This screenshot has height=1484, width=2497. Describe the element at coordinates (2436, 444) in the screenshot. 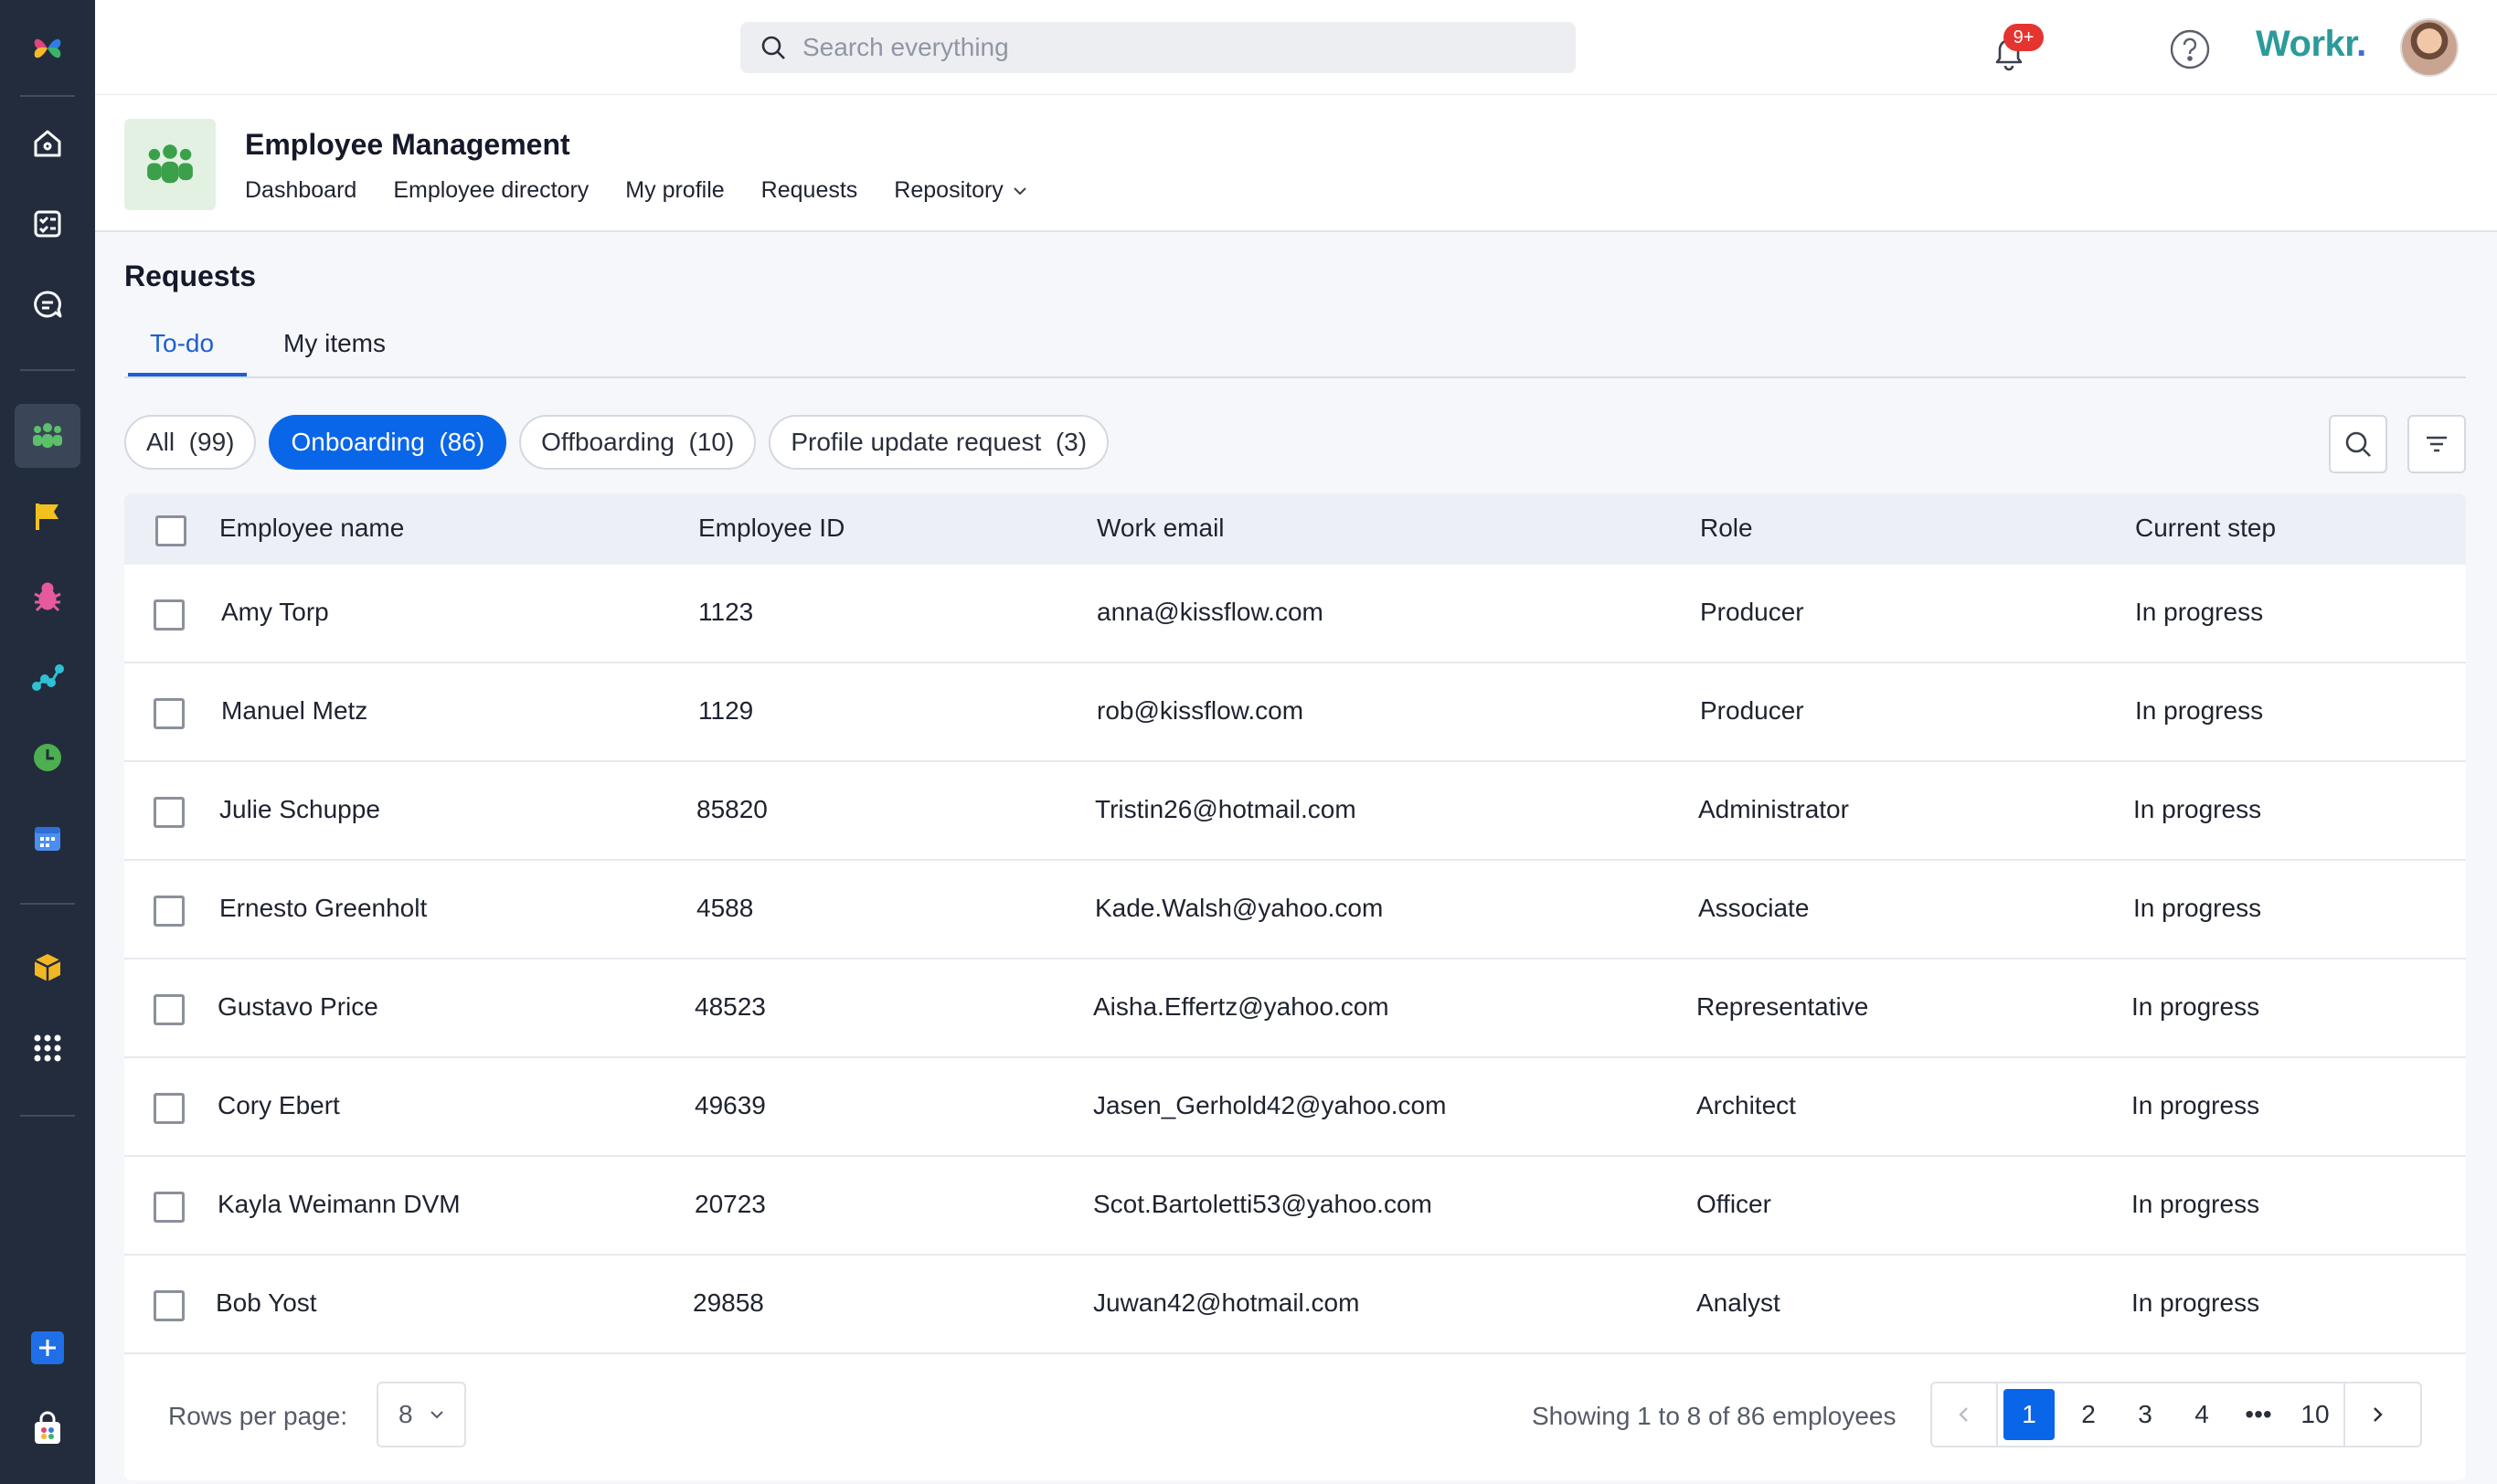

I see `filter-button` at that location.